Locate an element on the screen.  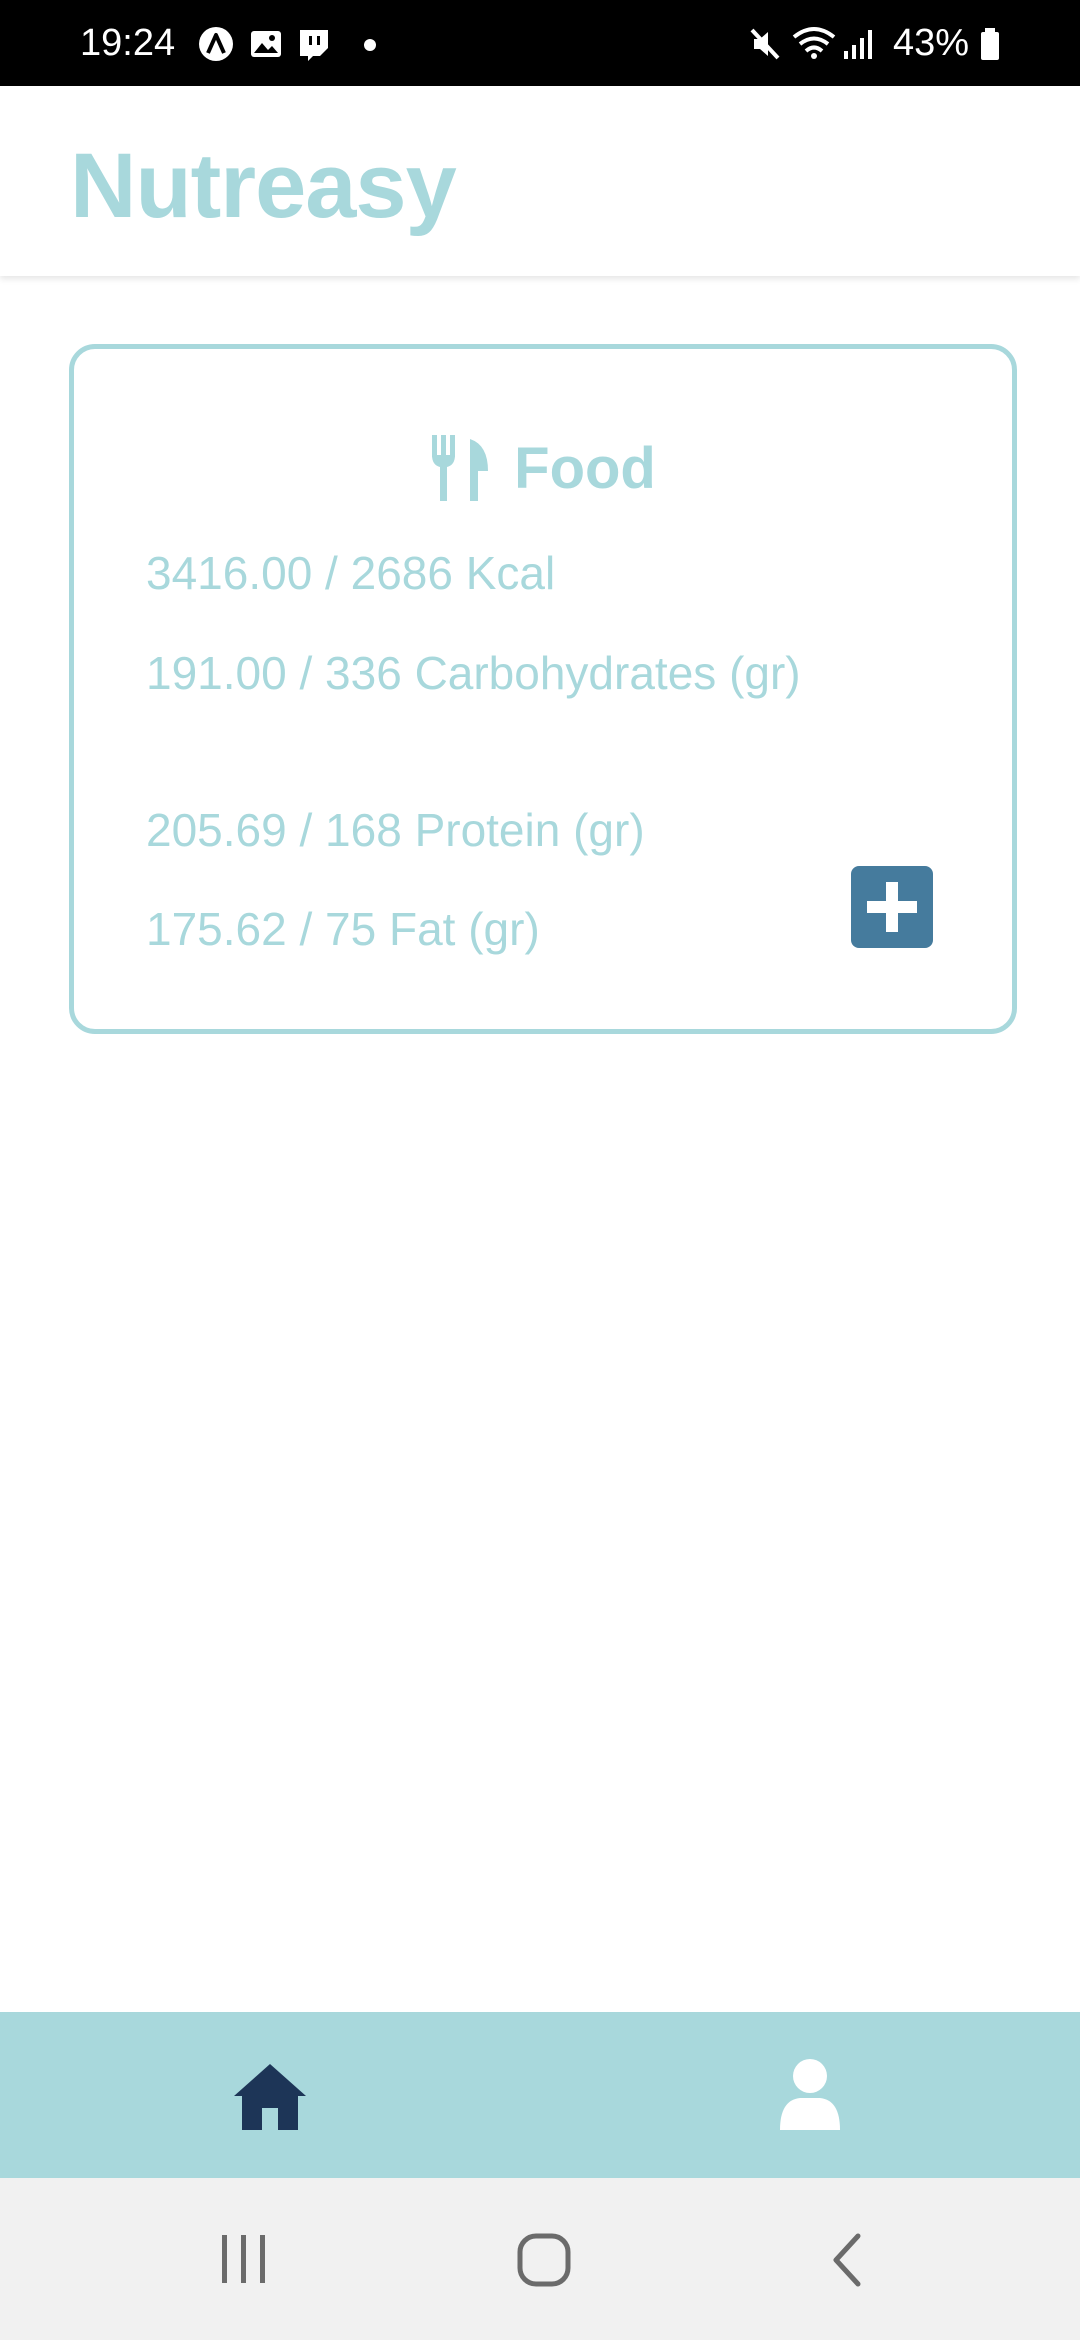
battery-percent: 43% is located at coordinates (931, 43).